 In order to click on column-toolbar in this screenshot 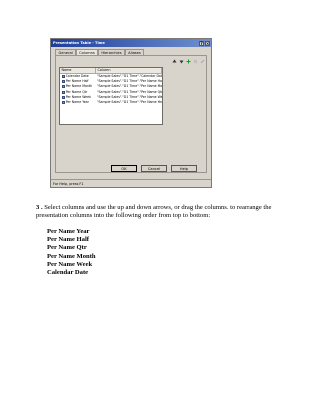, I will do `click(188, 61)`.